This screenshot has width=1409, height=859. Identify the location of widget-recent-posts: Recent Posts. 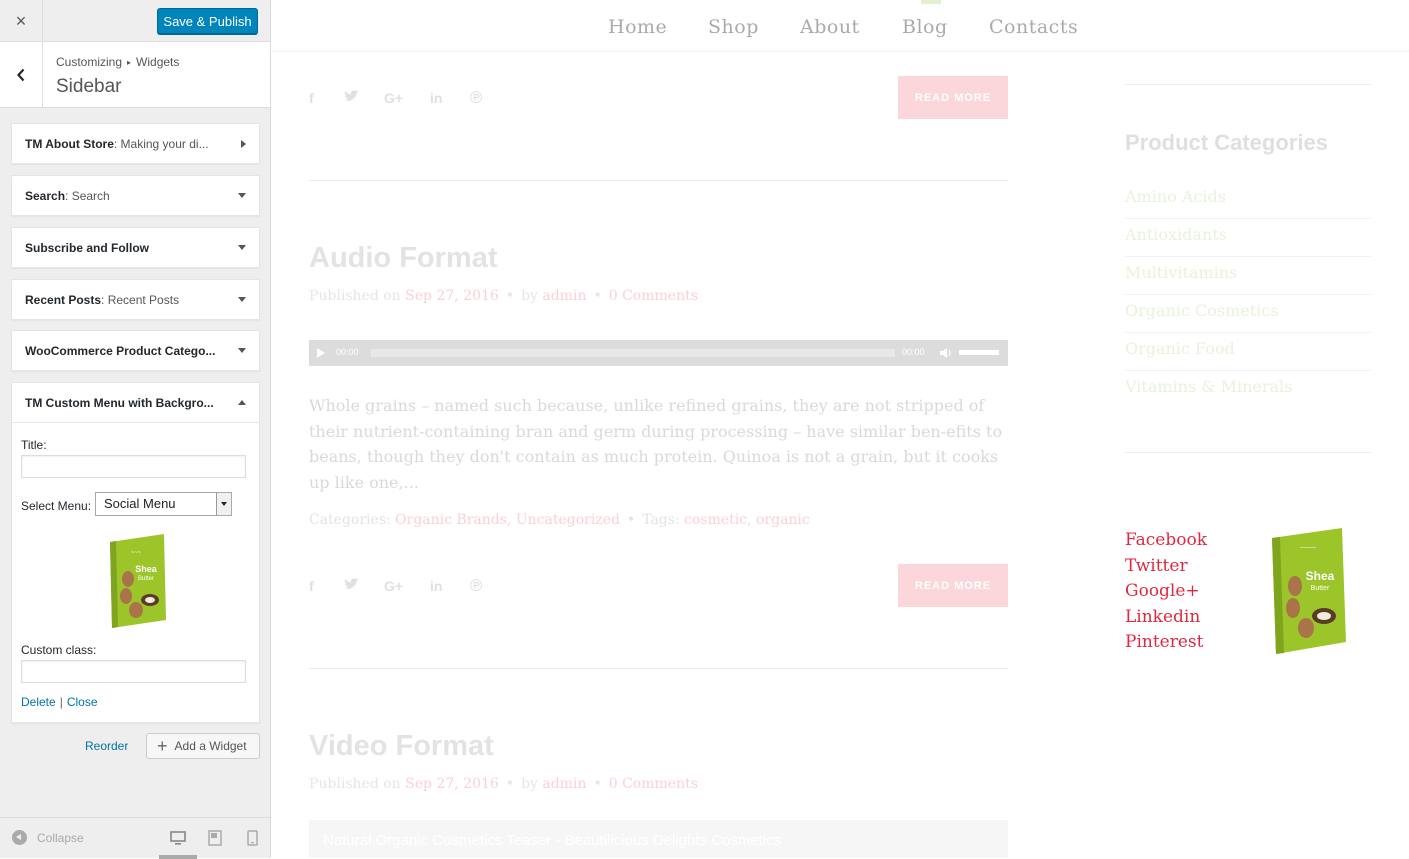
(135, 299).